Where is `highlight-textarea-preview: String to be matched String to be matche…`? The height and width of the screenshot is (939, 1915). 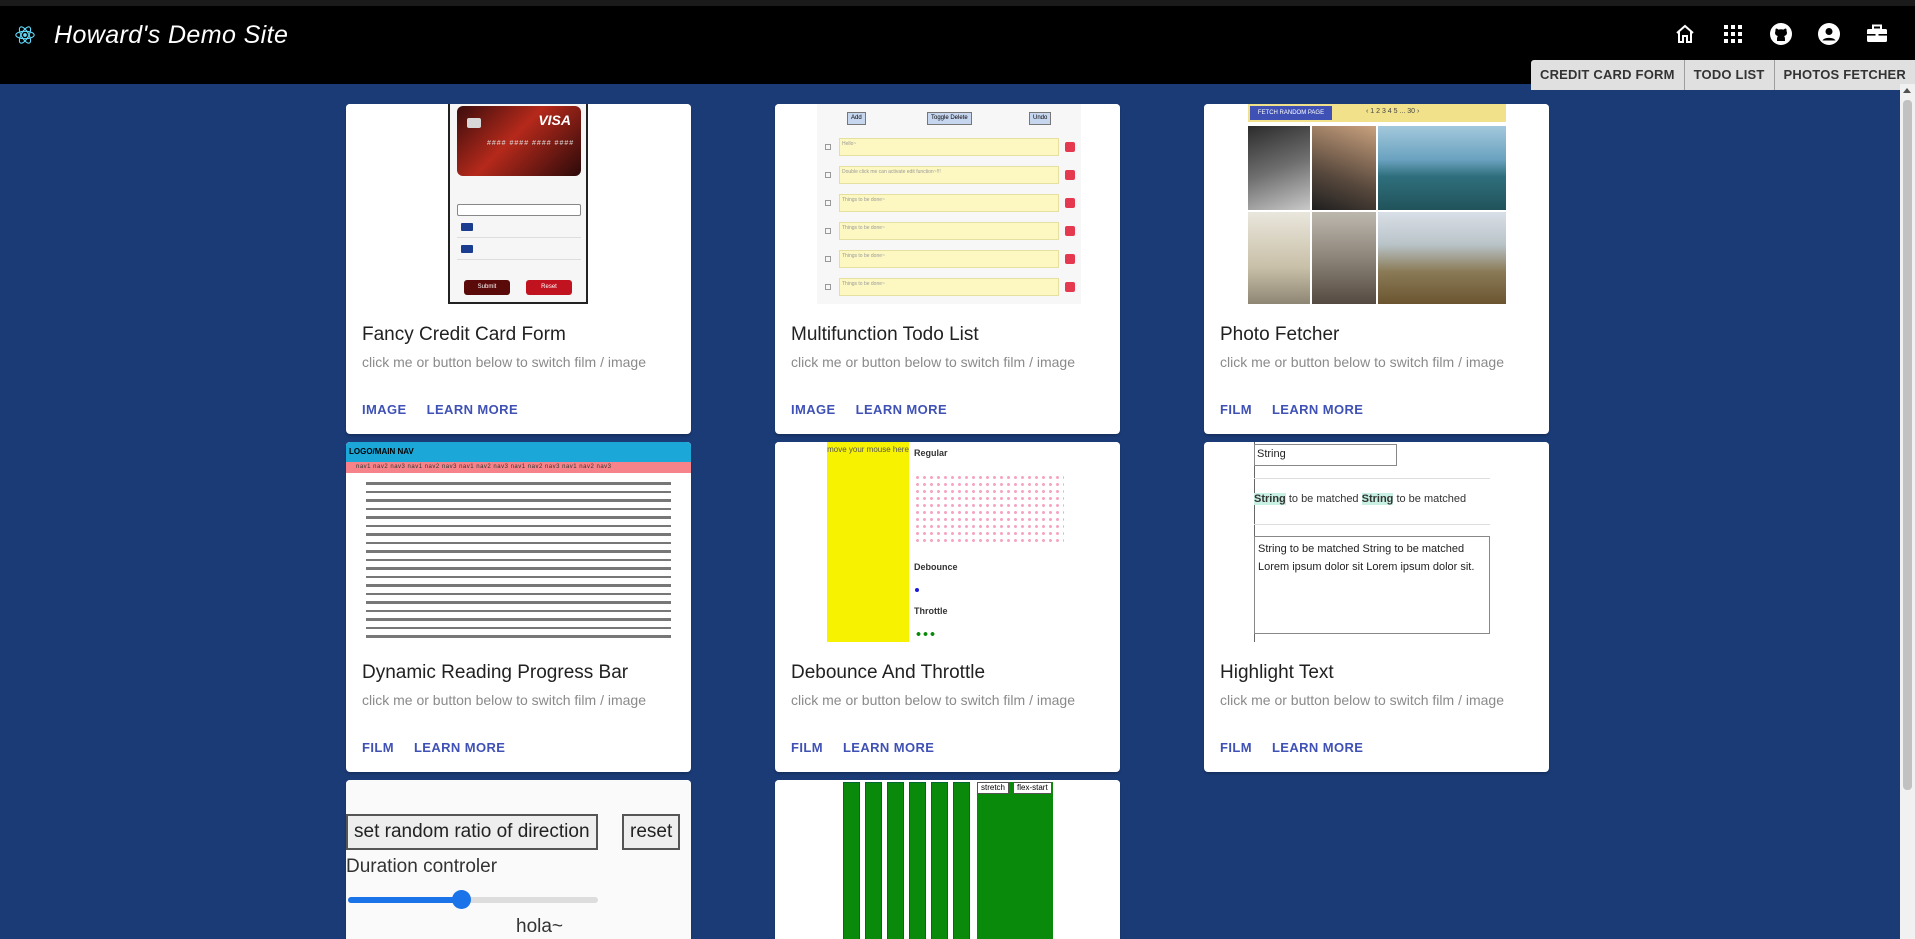 highlight-textarea-preview: String to be matched String to be matche… is located at coordinates (1372, 585).